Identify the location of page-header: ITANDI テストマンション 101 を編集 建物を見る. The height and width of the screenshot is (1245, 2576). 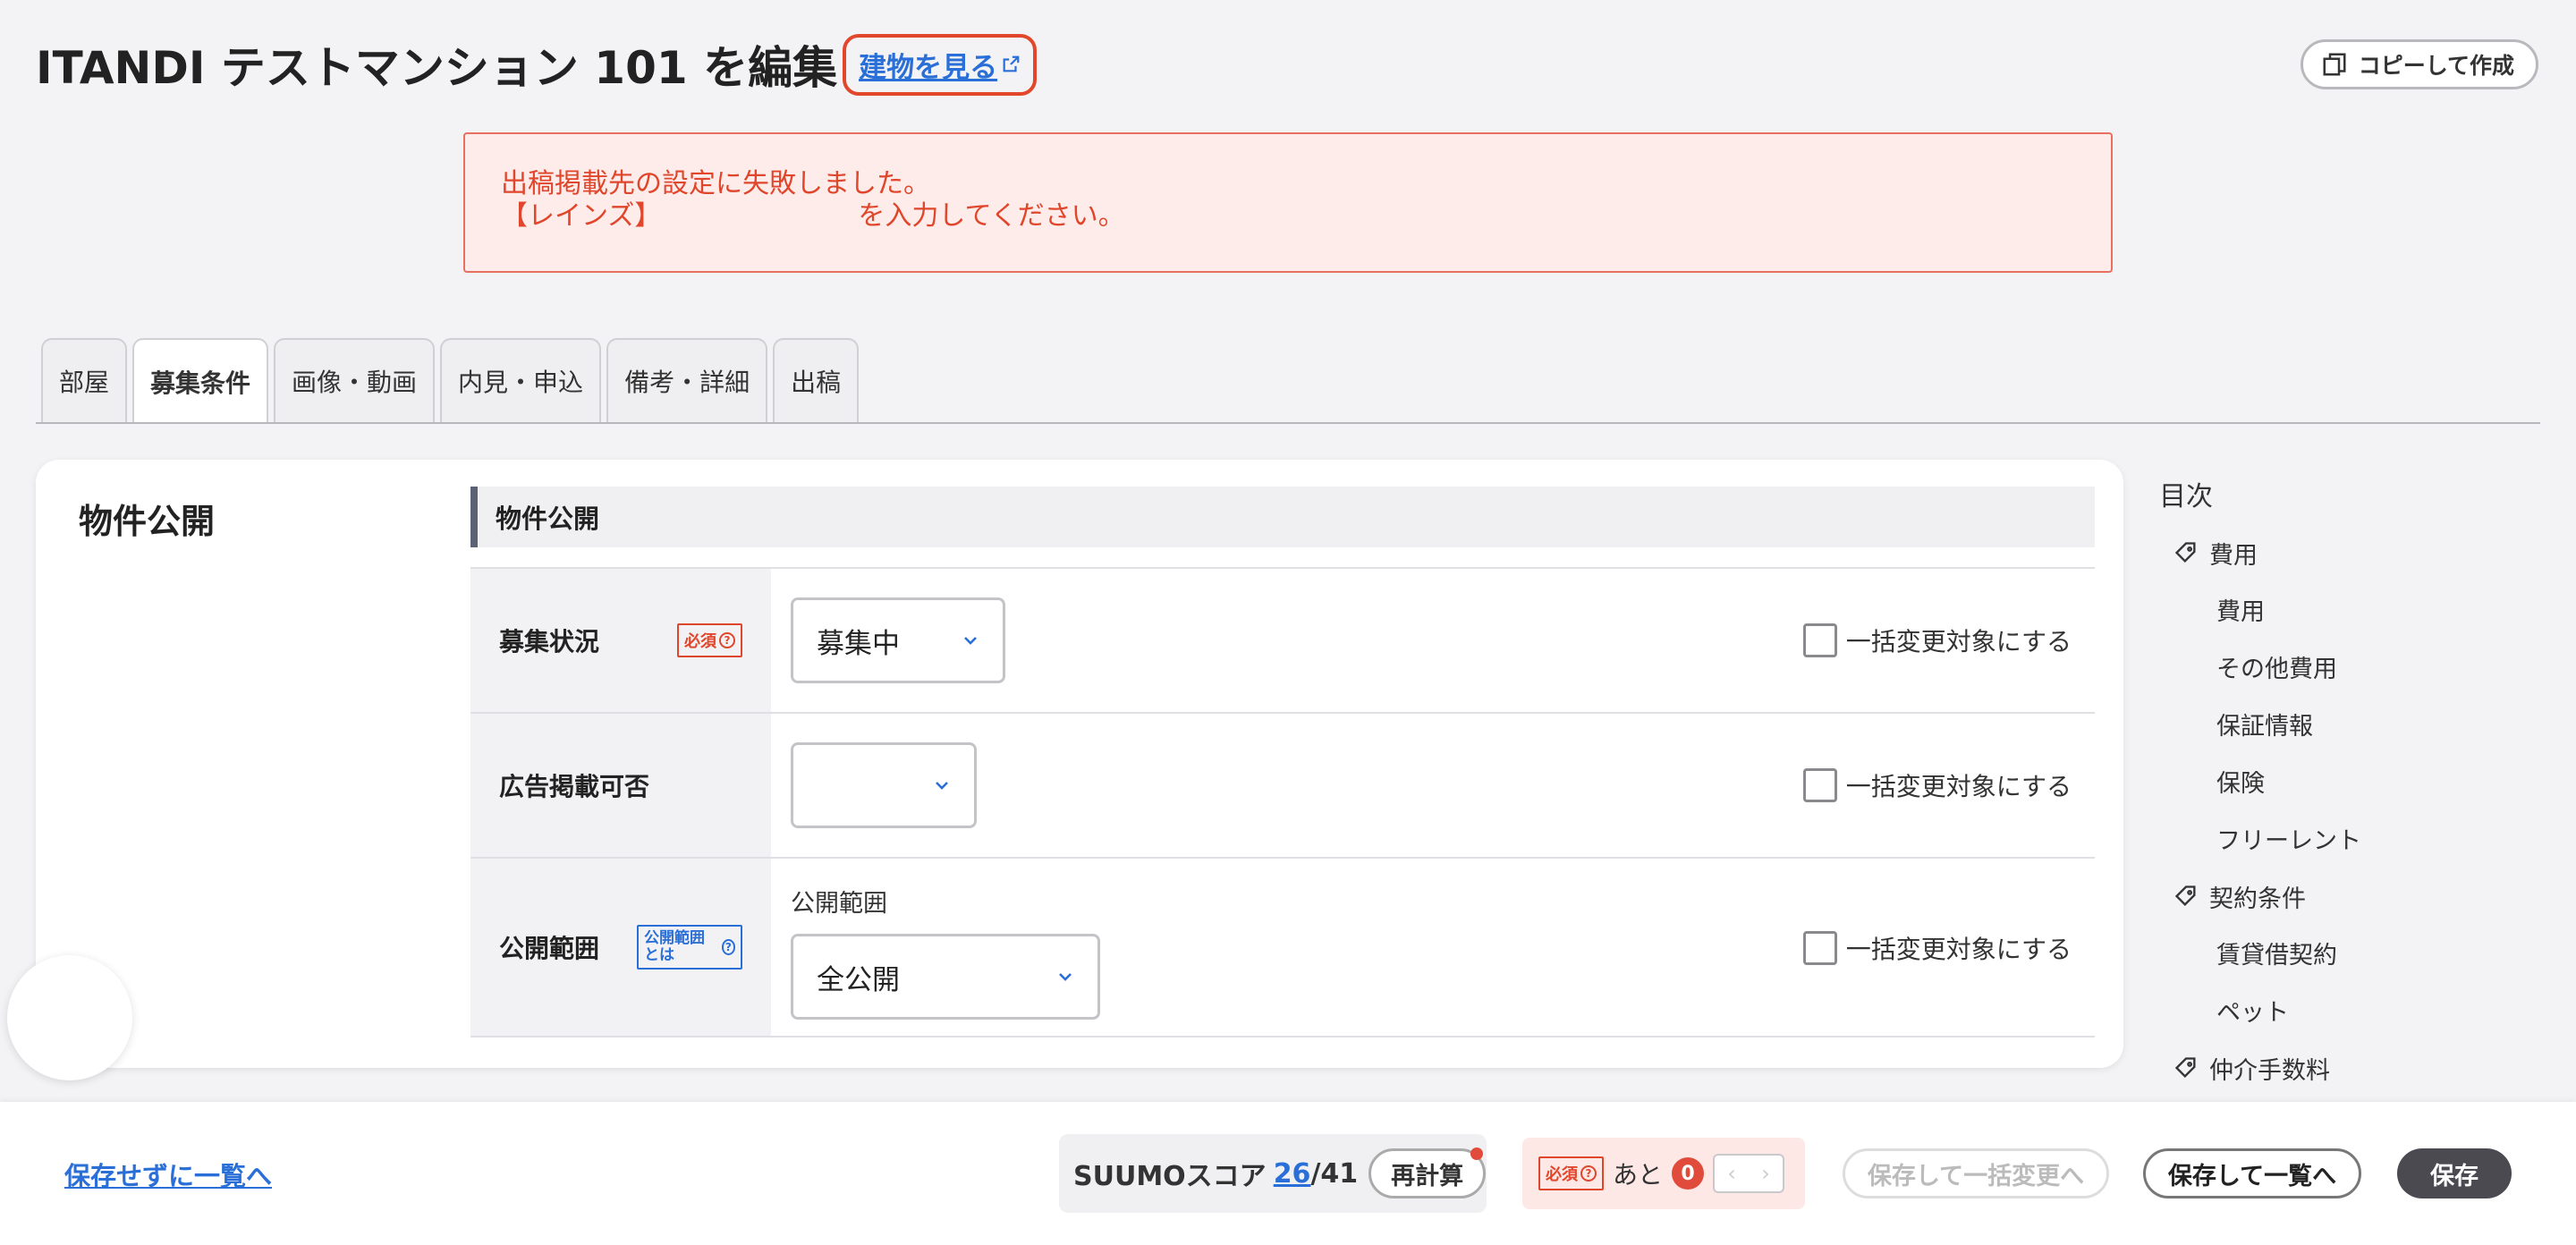
(537, 64).